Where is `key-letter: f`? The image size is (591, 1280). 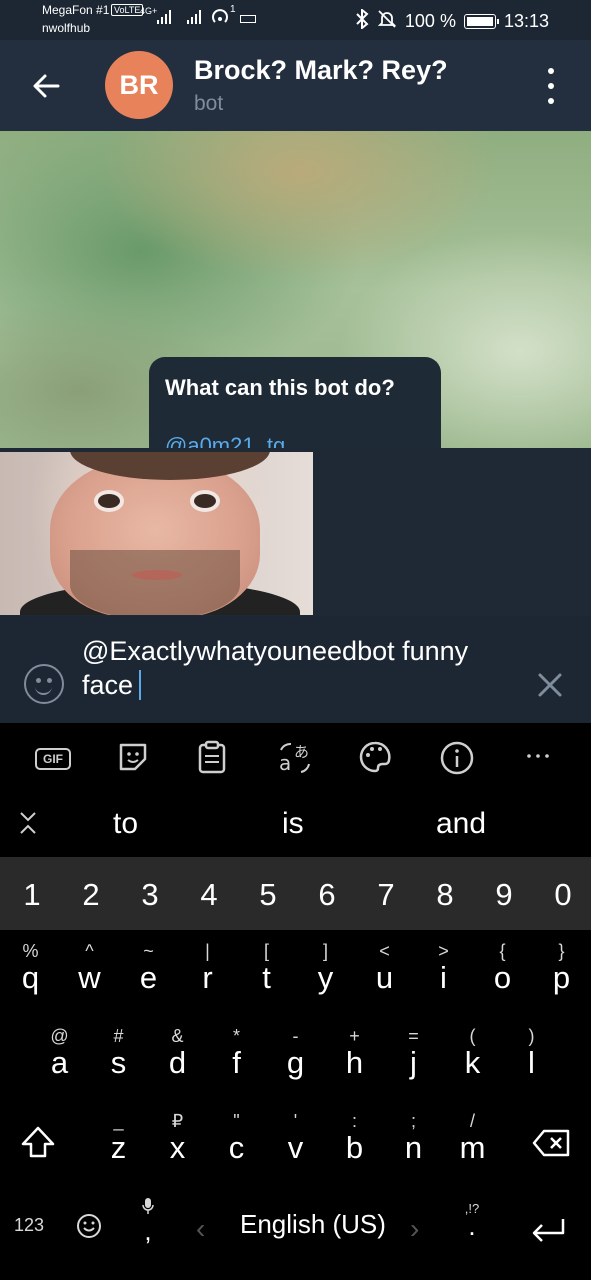 key-letter: f is located at coordinates (236, 1062).